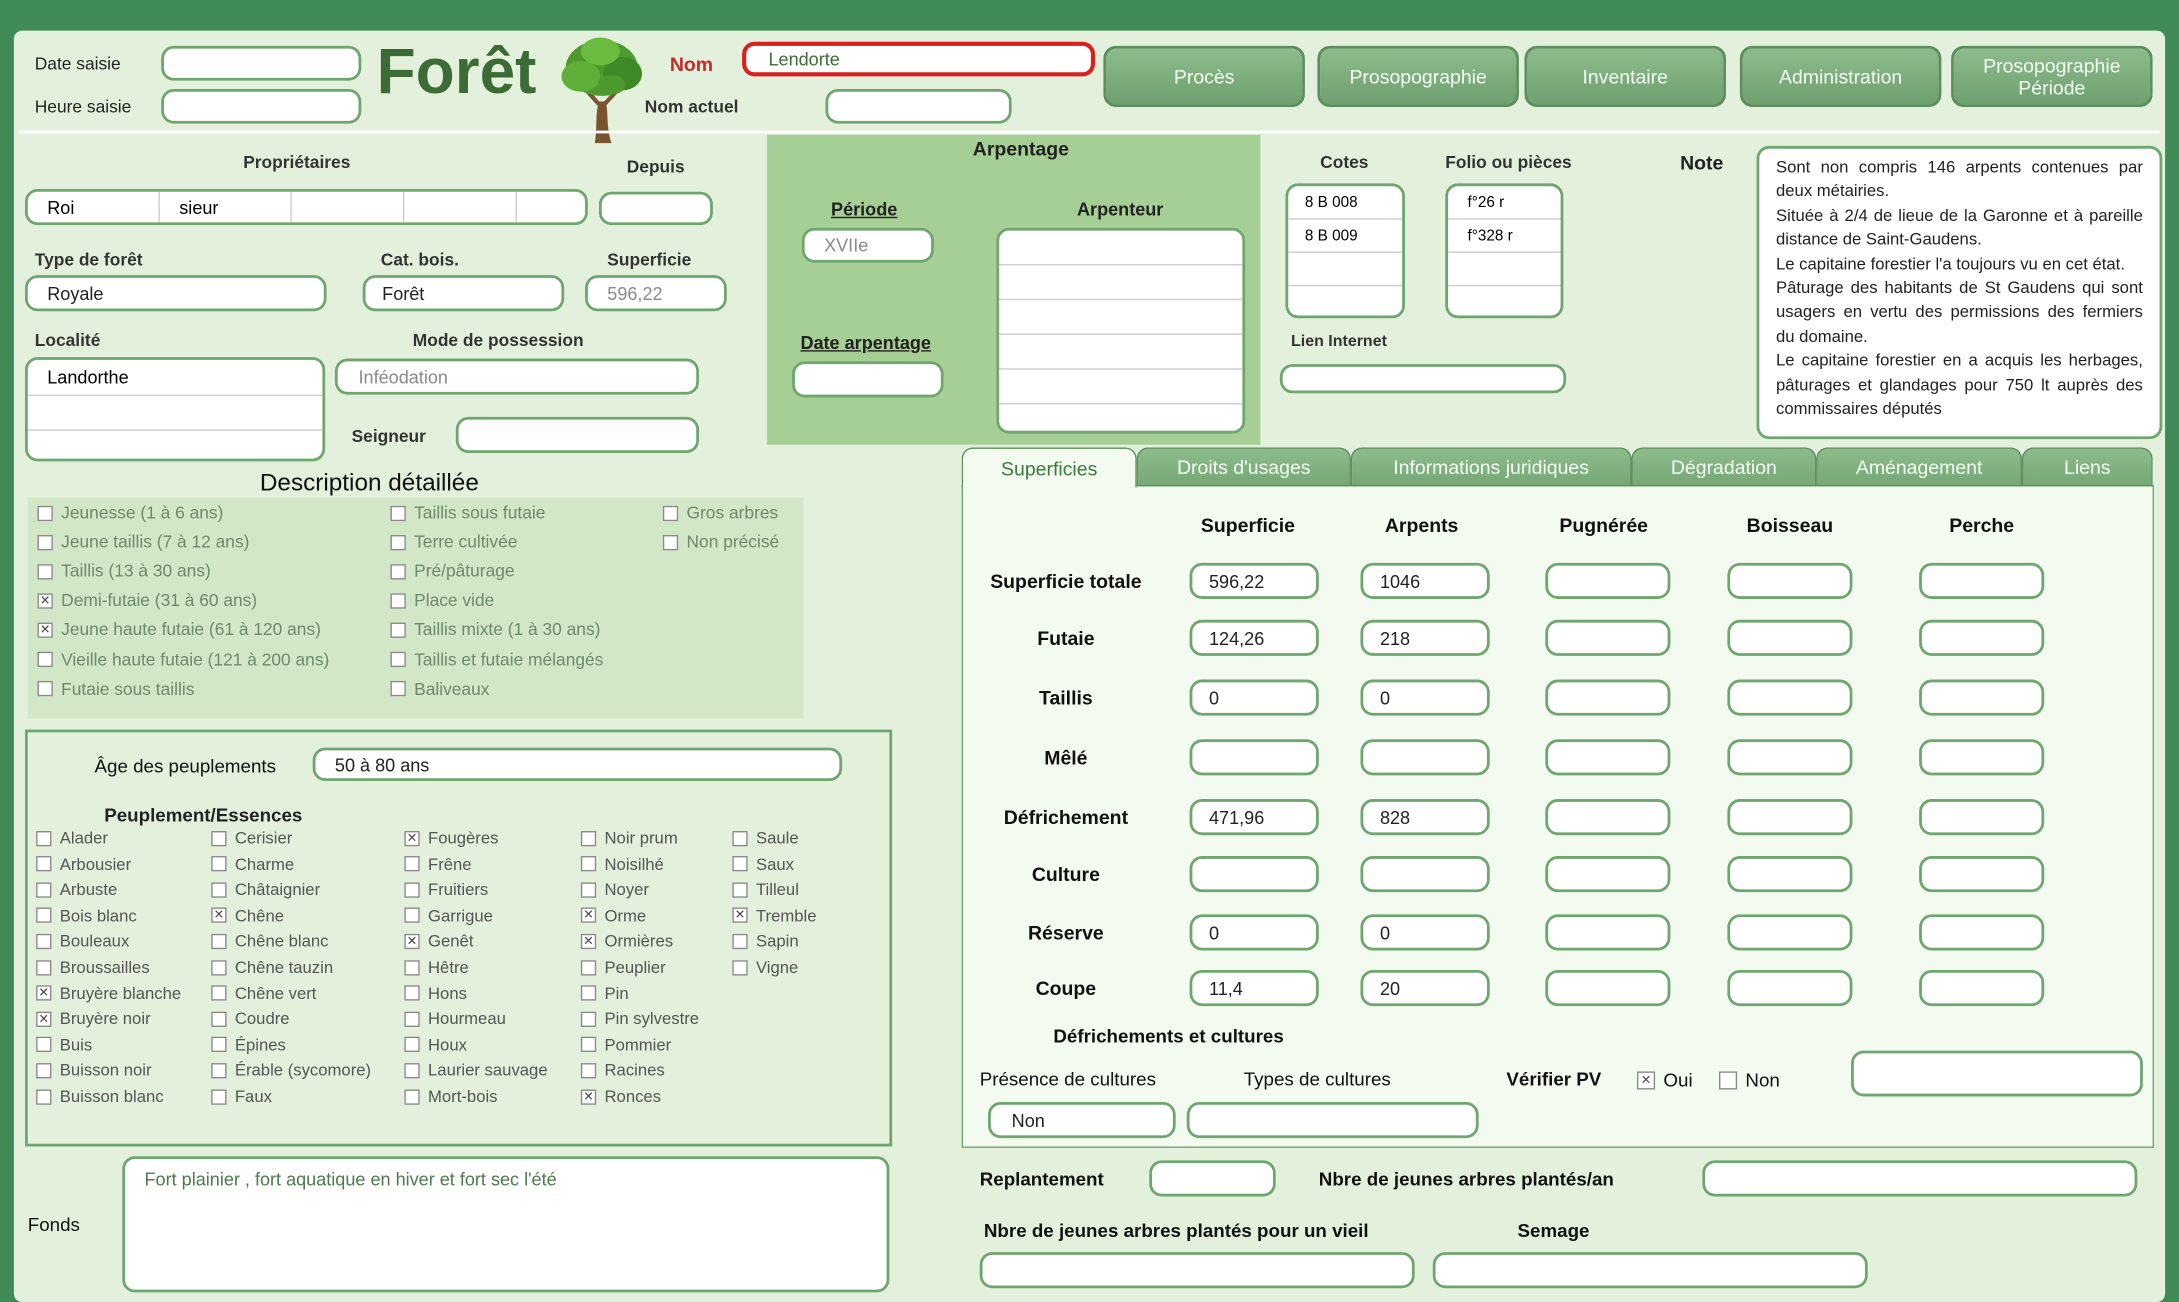  I want to click on description-checkbox: Taillis sous futaie, so click(467, 513).